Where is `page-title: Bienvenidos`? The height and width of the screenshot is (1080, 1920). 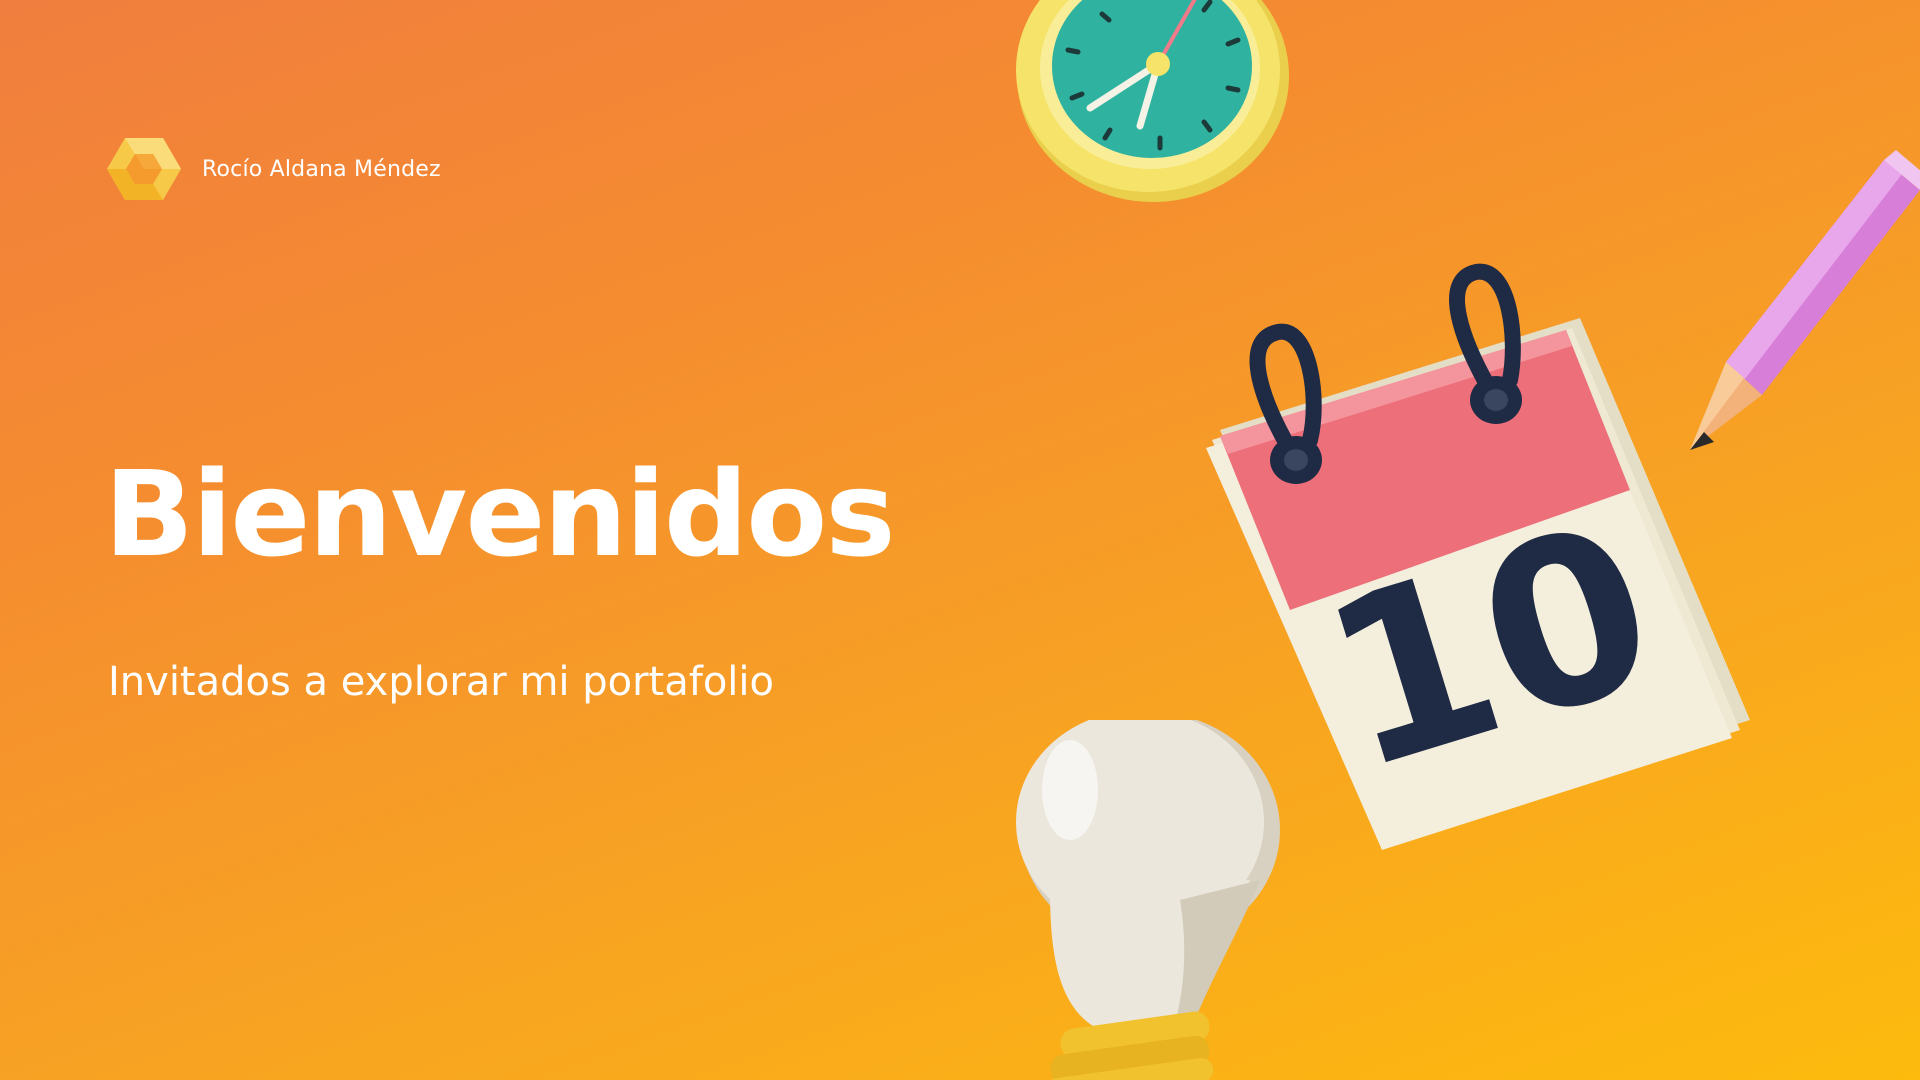 page-title: Bienvenidos is located at coordinates (500, 514).